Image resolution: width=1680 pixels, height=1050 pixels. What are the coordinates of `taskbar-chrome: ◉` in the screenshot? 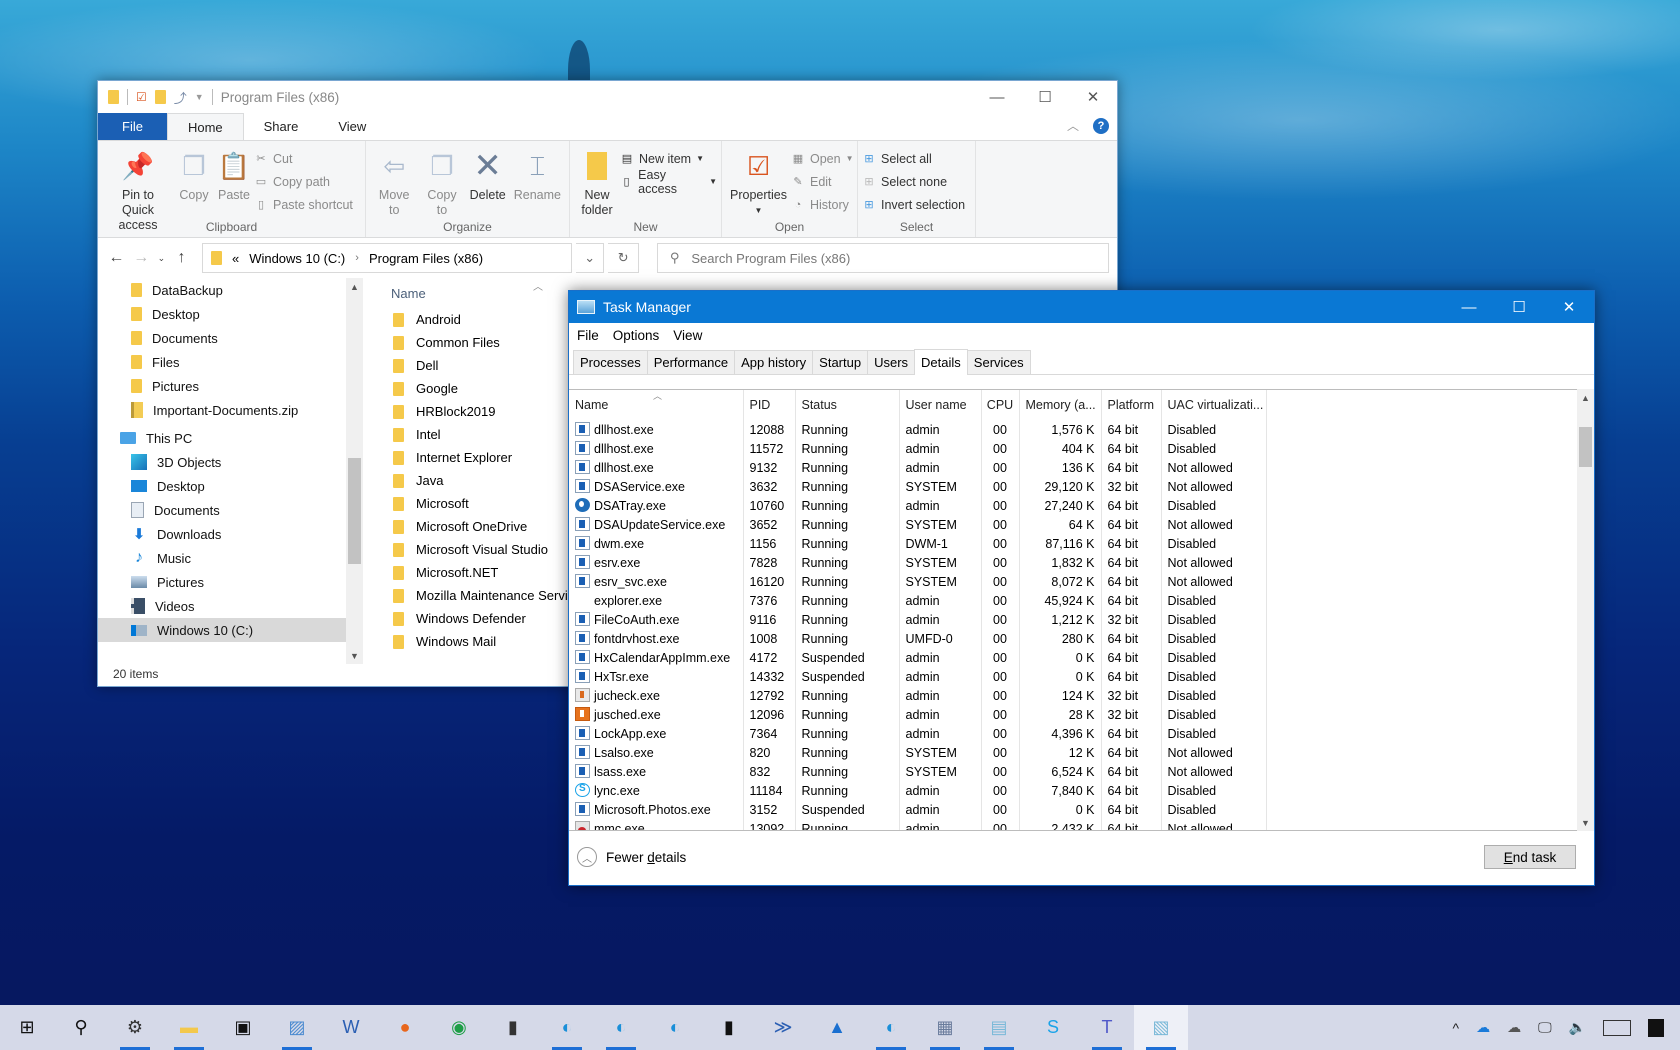 It's located at (459, 1027).